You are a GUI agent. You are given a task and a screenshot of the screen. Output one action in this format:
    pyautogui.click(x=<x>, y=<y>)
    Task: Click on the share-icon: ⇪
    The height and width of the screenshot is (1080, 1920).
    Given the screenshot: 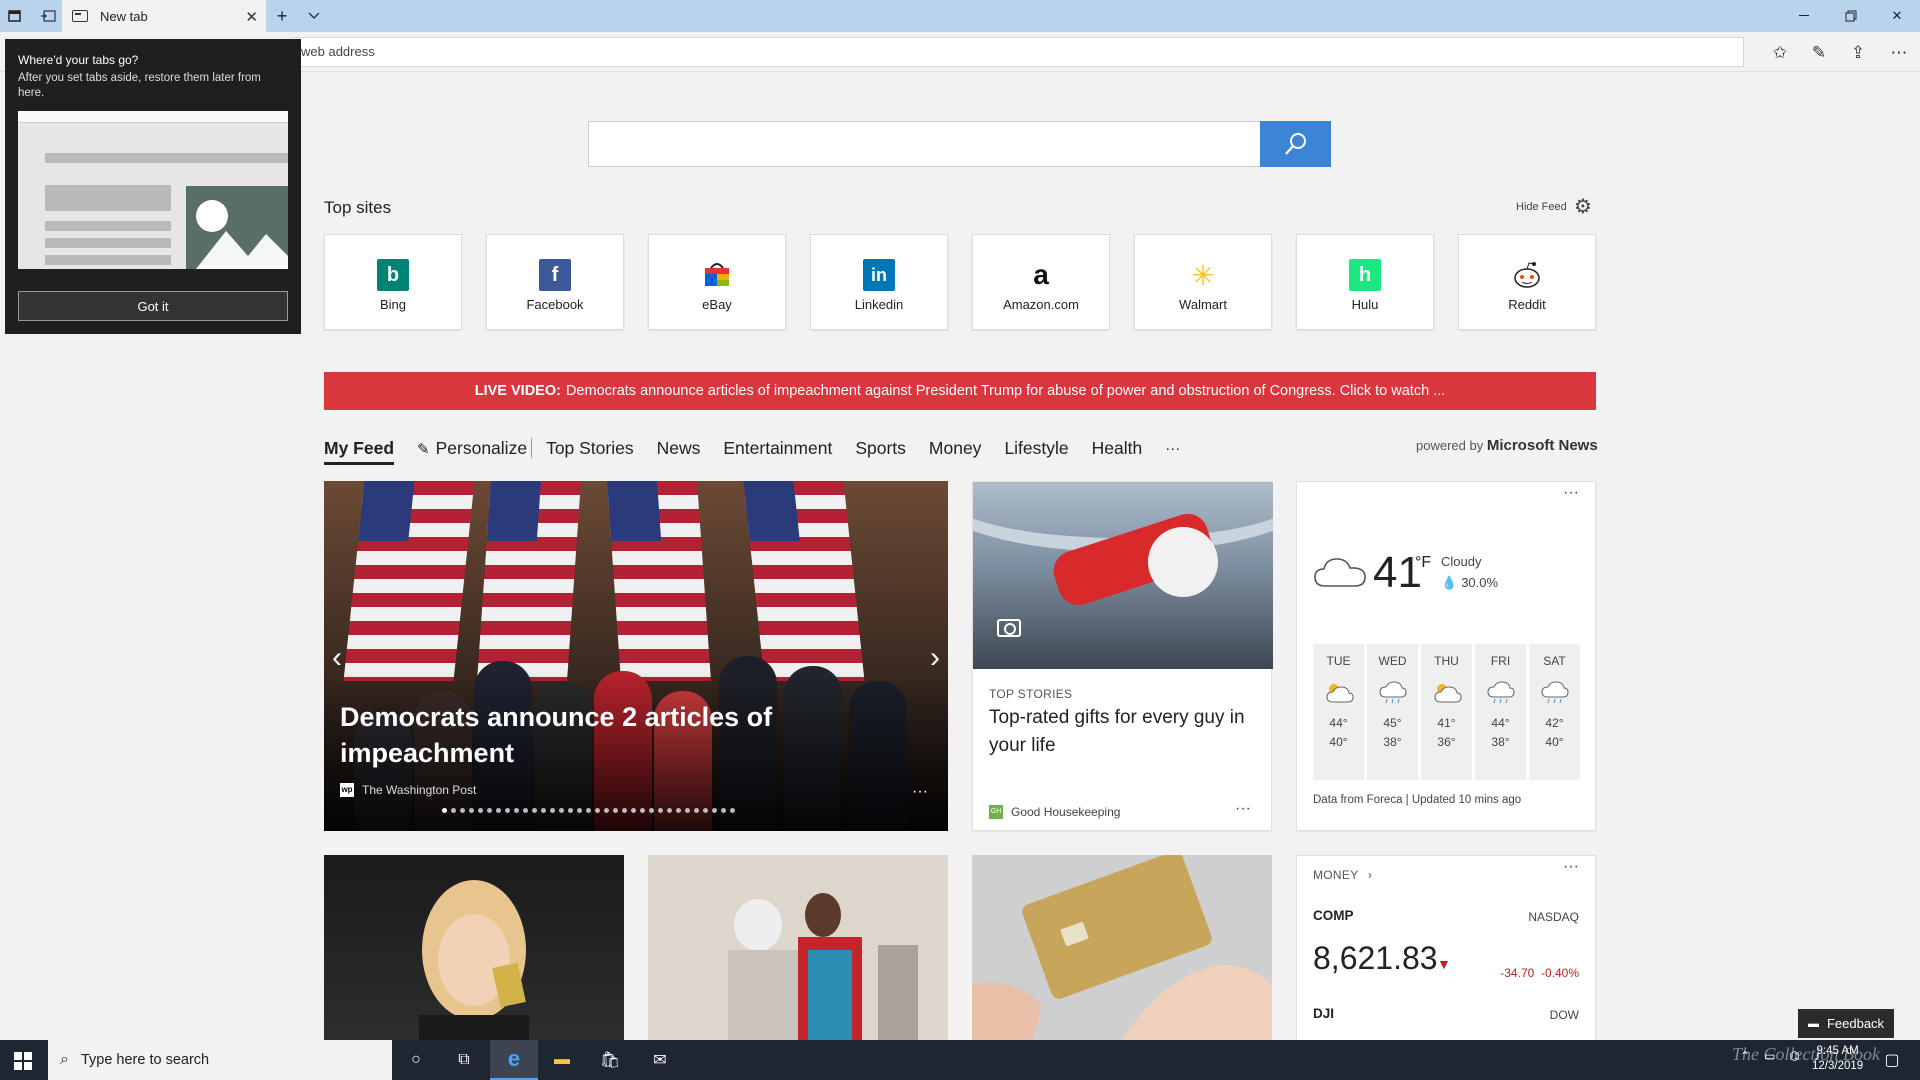 What is the action you would take?
    pyautogui.click(x=1858, y=53)
    